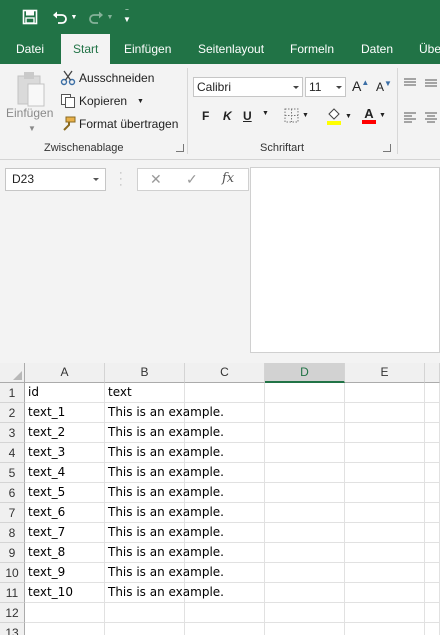 The height and width of the screenshot is (635, 440). What do you see at coordinates (339, 116) in the screenshot?
I see `fill-color-button: ▼` at bounding box center [339, 116].